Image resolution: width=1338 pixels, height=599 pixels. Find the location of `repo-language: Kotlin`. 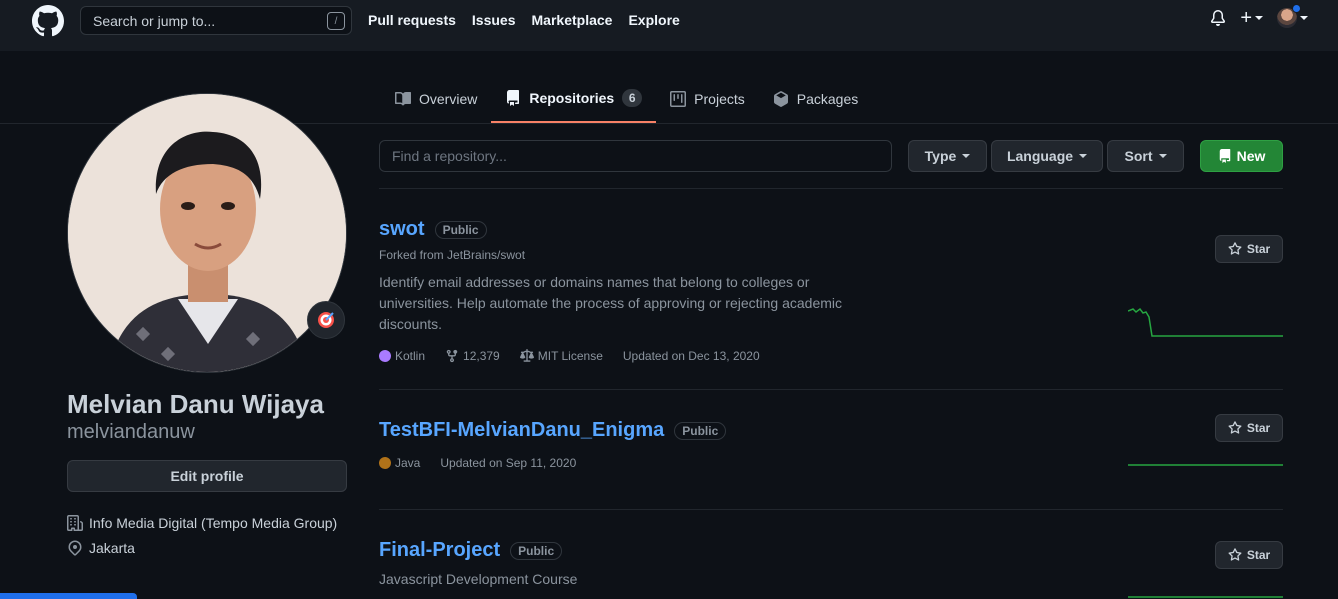

repo-language: Kotlin is located at coordinates (402, 356).